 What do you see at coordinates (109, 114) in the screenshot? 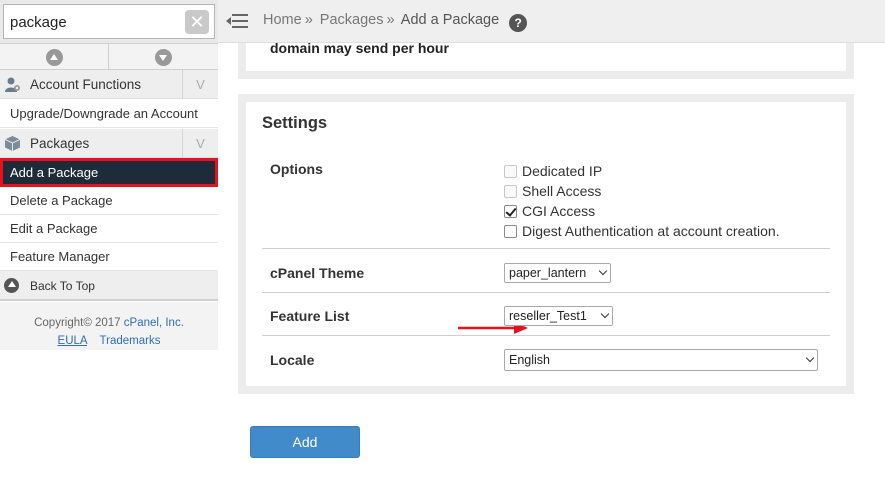
I see `sidebar-item-upgrade-downgrade: Upgrade/Downgrade an Account` at bounding box center [109, 114].